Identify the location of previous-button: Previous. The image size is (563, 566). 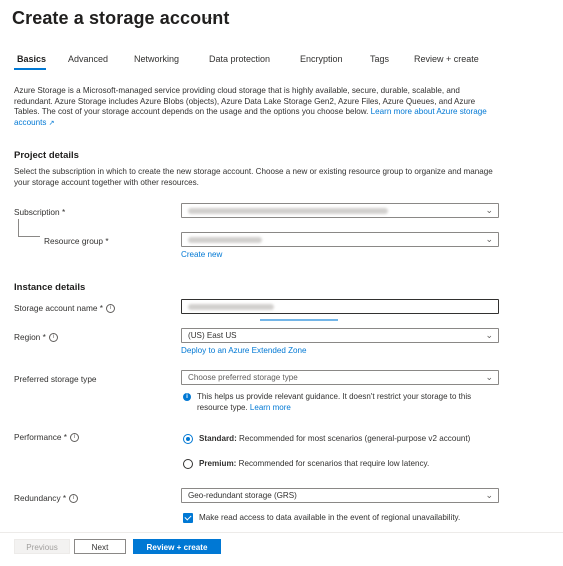
(42, 546).